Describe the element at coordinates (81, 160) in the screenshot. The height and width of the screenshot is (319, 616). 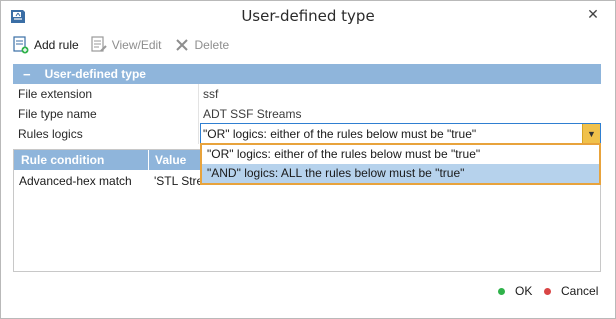
I see `column-header-rule-condition: Rule condition` at that location.